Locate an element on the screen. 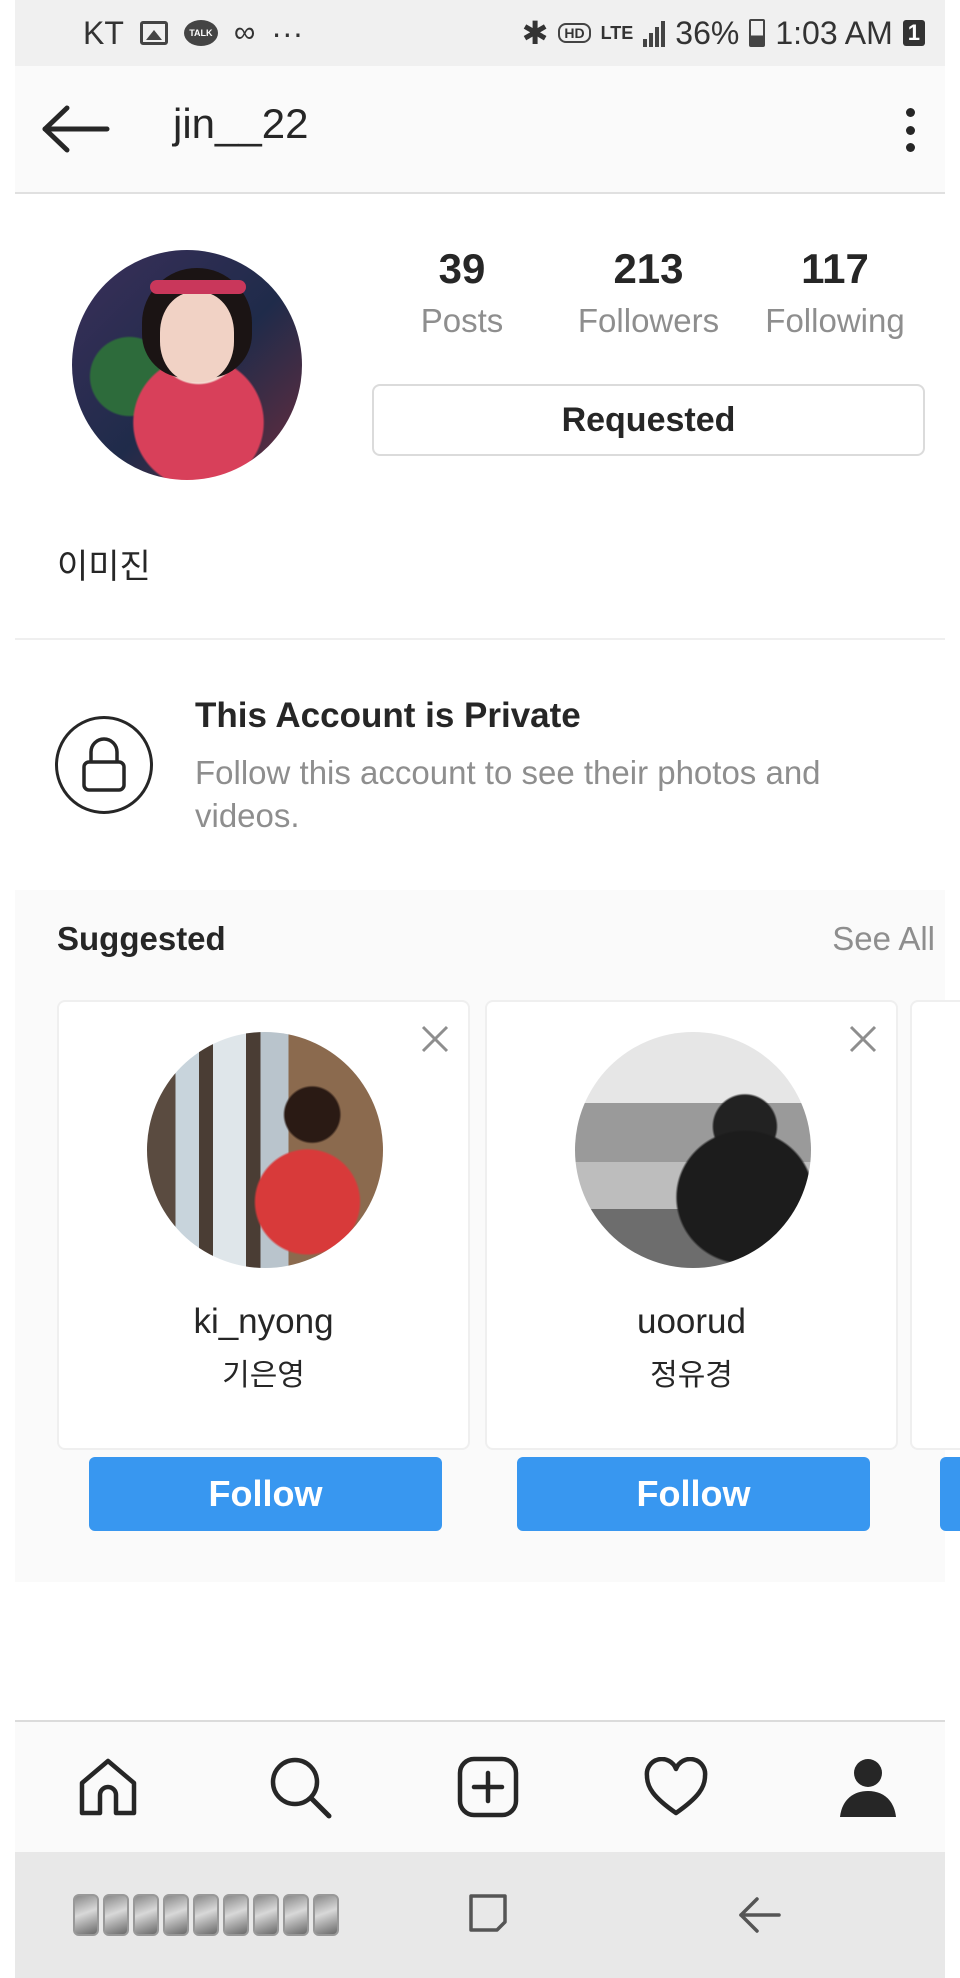  home-icon is located at coordinates (108, 1787).